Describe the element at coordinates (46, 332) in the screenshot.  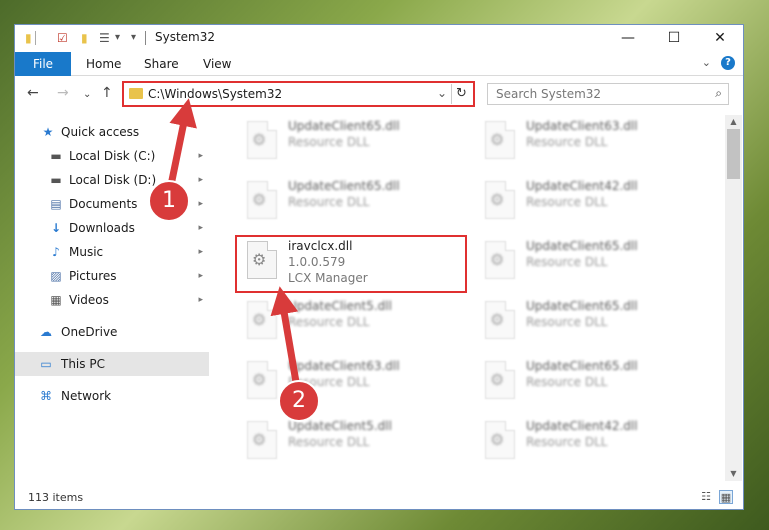
I see `cloud-icon: ☁` at that location.